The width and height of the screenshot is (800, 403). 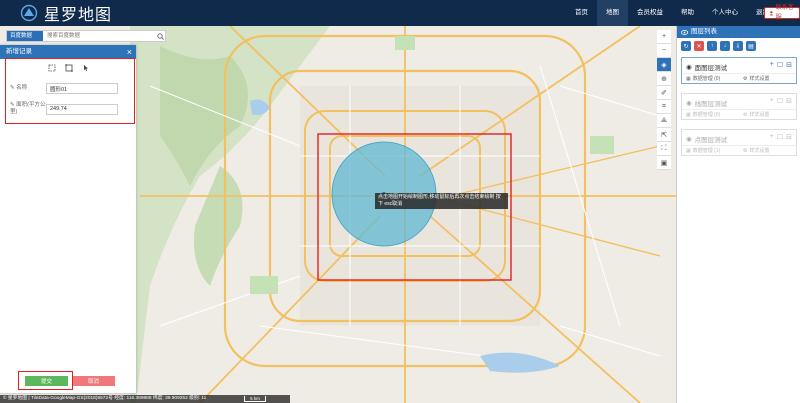 What do you see at coordinates (400, 13) in the screenshot?
I see `top-navbar: 星罗地图 首页 地图 会员权益 帮助 个人中心 退出 联系客服` at bounding box center [400, 13].